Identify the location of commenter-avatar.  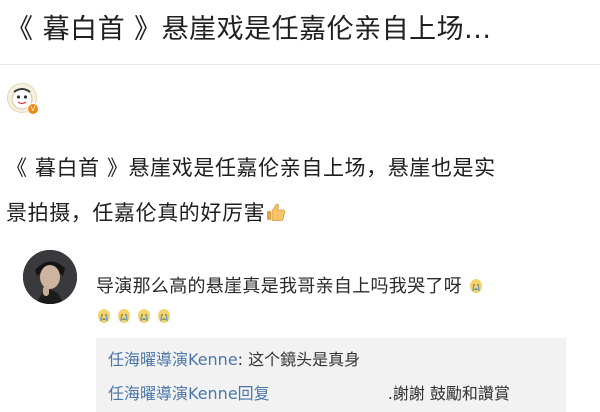
(50, 277).